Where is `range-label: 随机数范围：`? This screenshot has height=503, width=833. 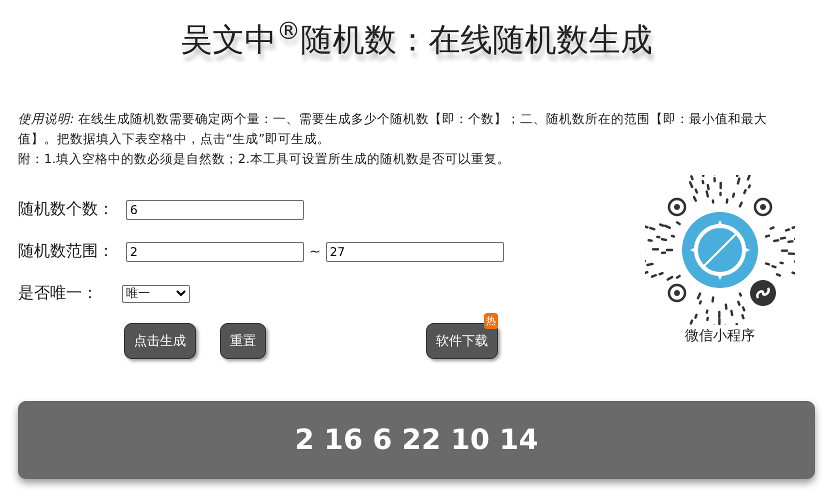 range-label: 随机数范围： is located at coordinates (66, 251).